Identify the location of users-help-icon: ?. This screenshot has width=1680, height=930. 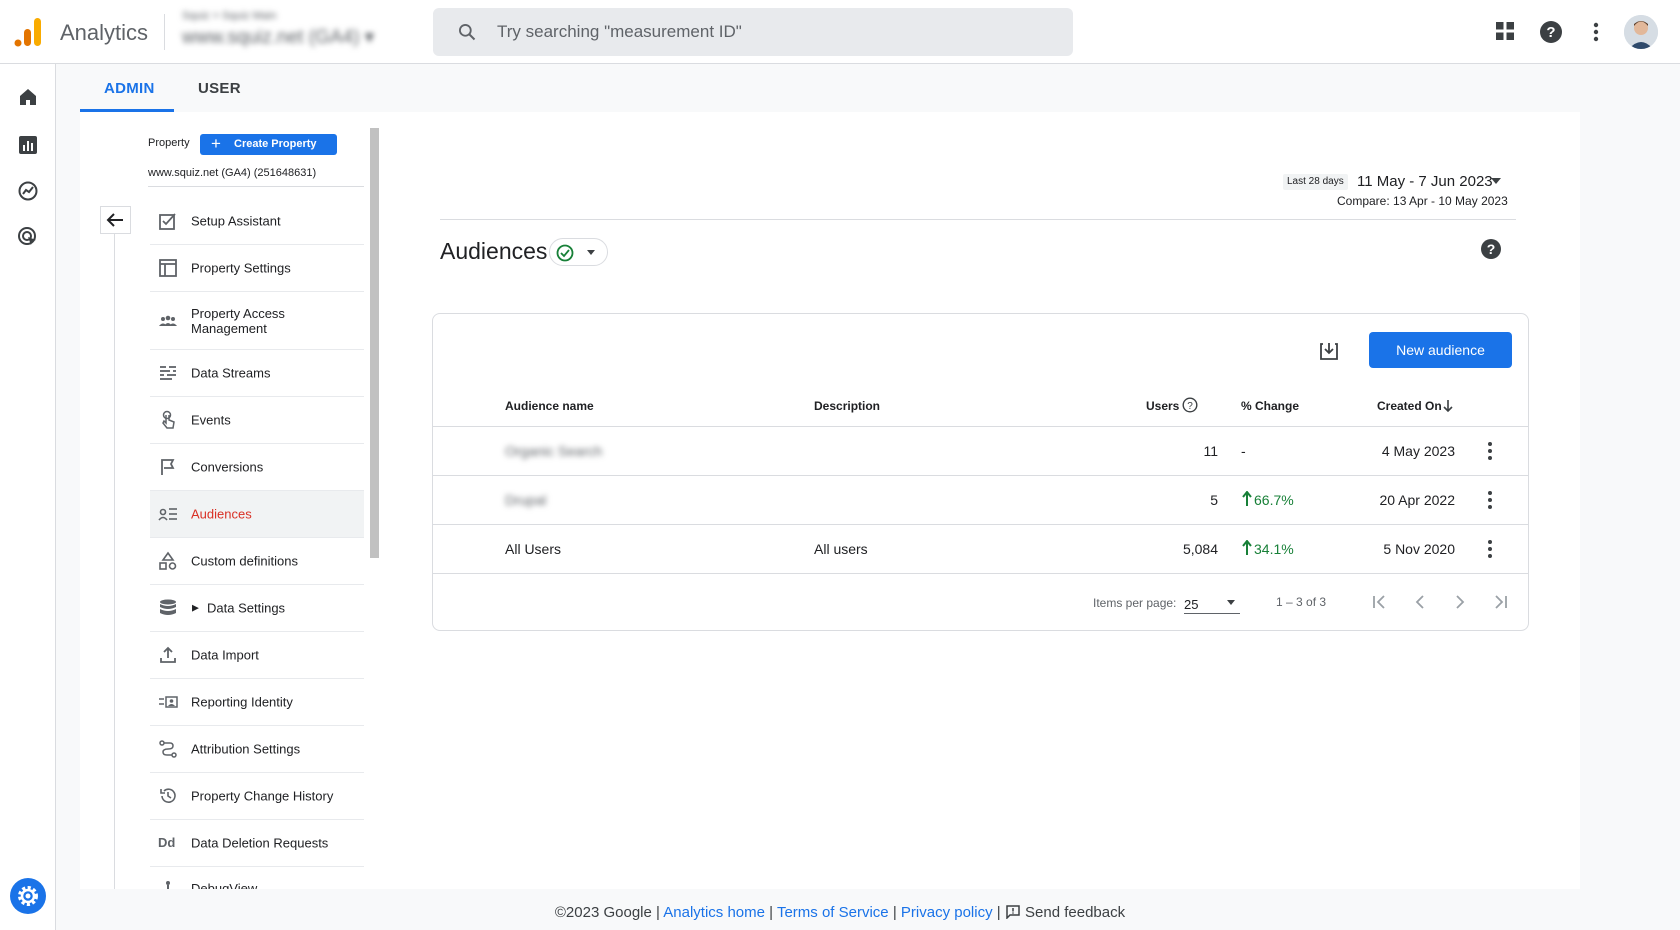
(1190, 405).